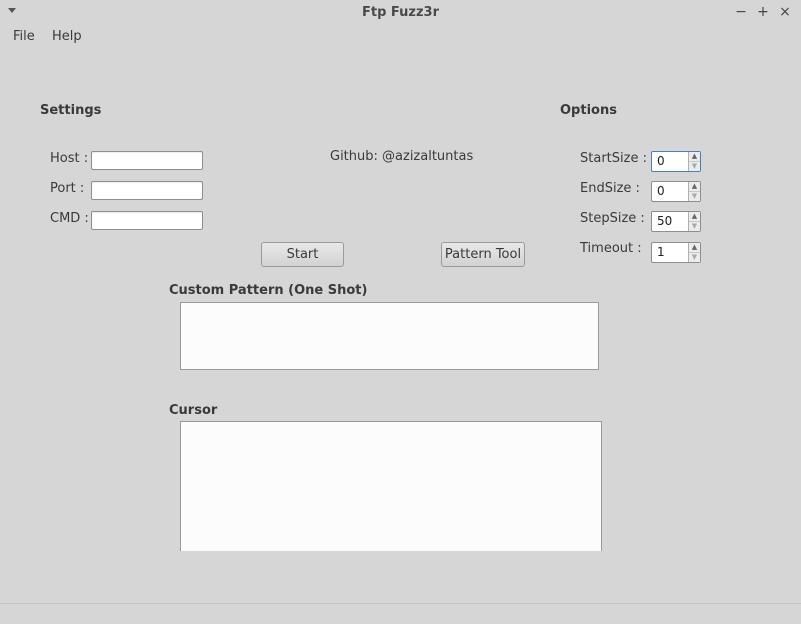 The height and width of the screenshot is (624, 801). What do you see at coordinates (676, 221) in the screenshot?
I see `stepsize-spinbox: 50 ▲ ▼` at bounding box center [676, 221].